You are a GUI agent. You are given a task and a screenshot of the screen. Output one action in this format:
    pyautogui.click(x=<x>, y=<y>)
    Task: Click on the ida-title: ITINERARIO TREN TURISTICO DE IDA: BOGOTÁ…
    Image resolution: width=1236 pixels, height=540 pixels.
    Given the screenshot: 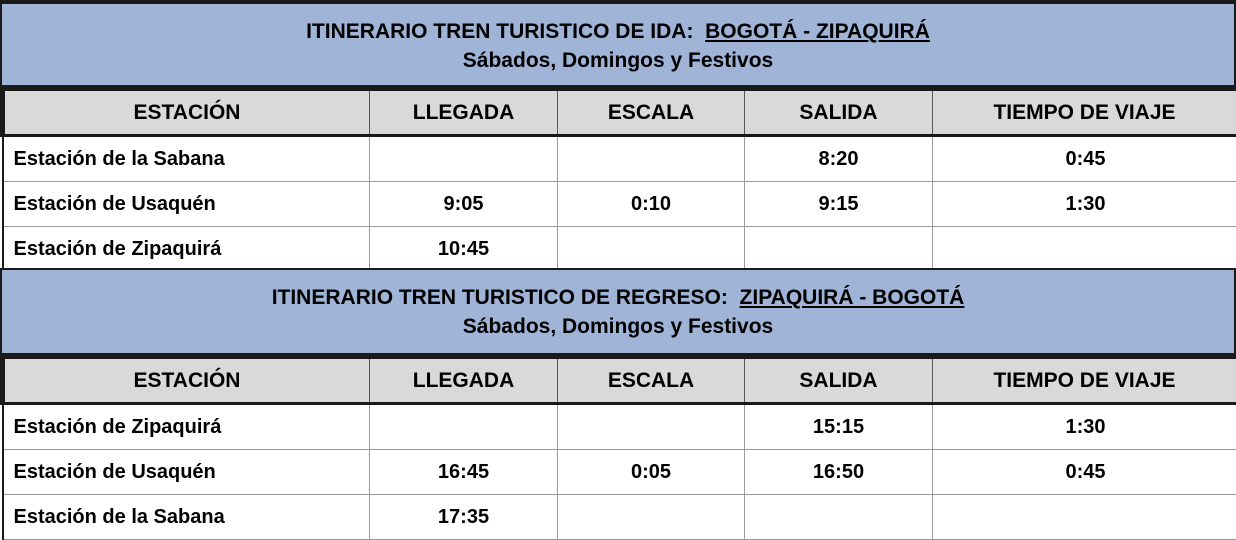 What is the action you would take?
    pyautogui.click(x=618, y=25)
    